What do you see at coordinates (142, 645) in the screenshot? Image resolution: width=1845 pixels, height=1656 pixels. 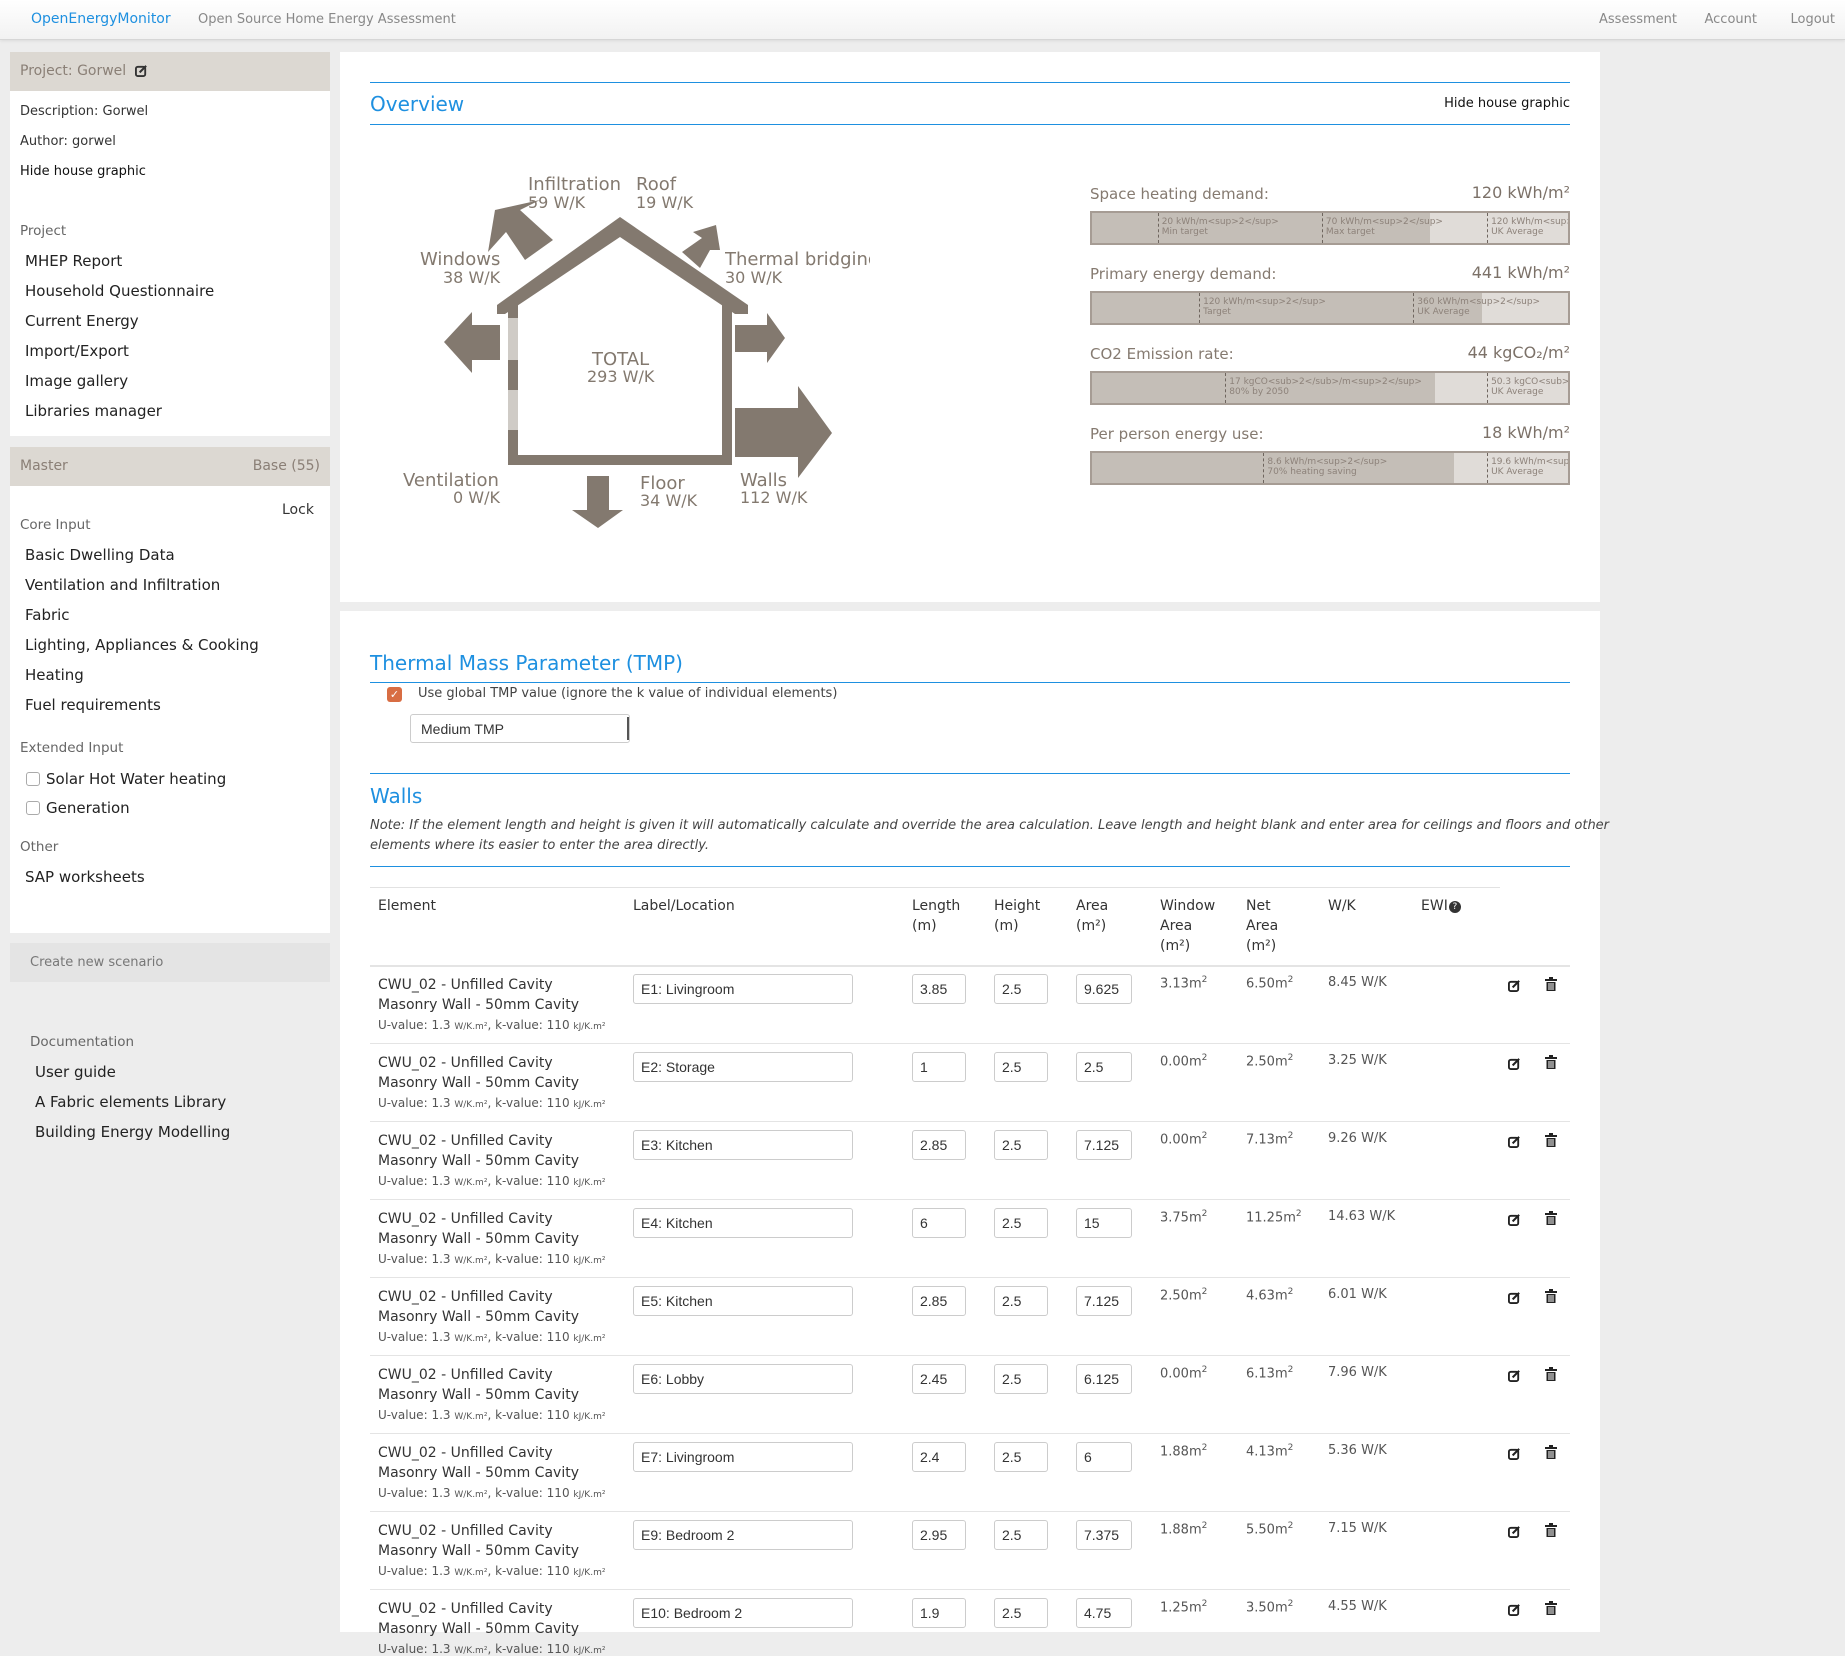 I see `sidebar-item-lighting: Lighting, Appliances & Cooking` at bounding box center [142, 645].